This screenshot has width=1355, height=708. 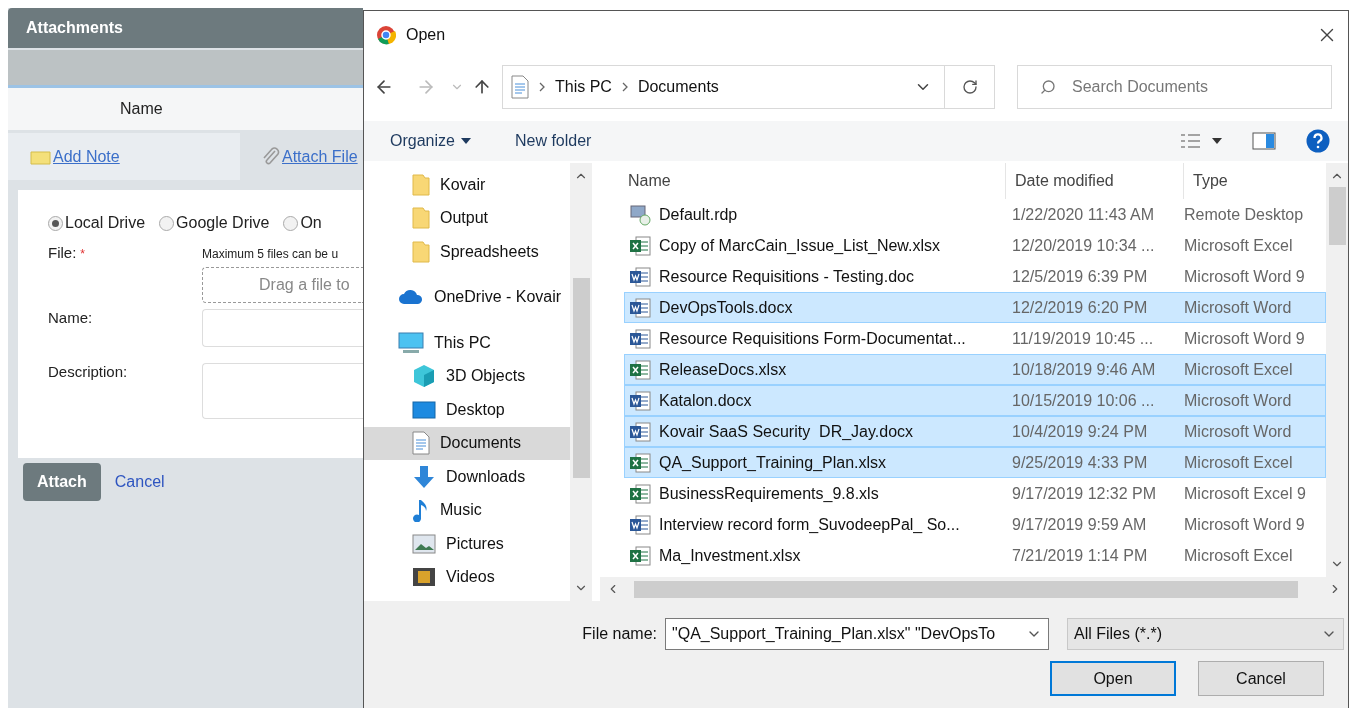 What do you see at coordinates (1201, 141) in the screenshot?
I see `view-options-button` at bounding box center [1201, 141].